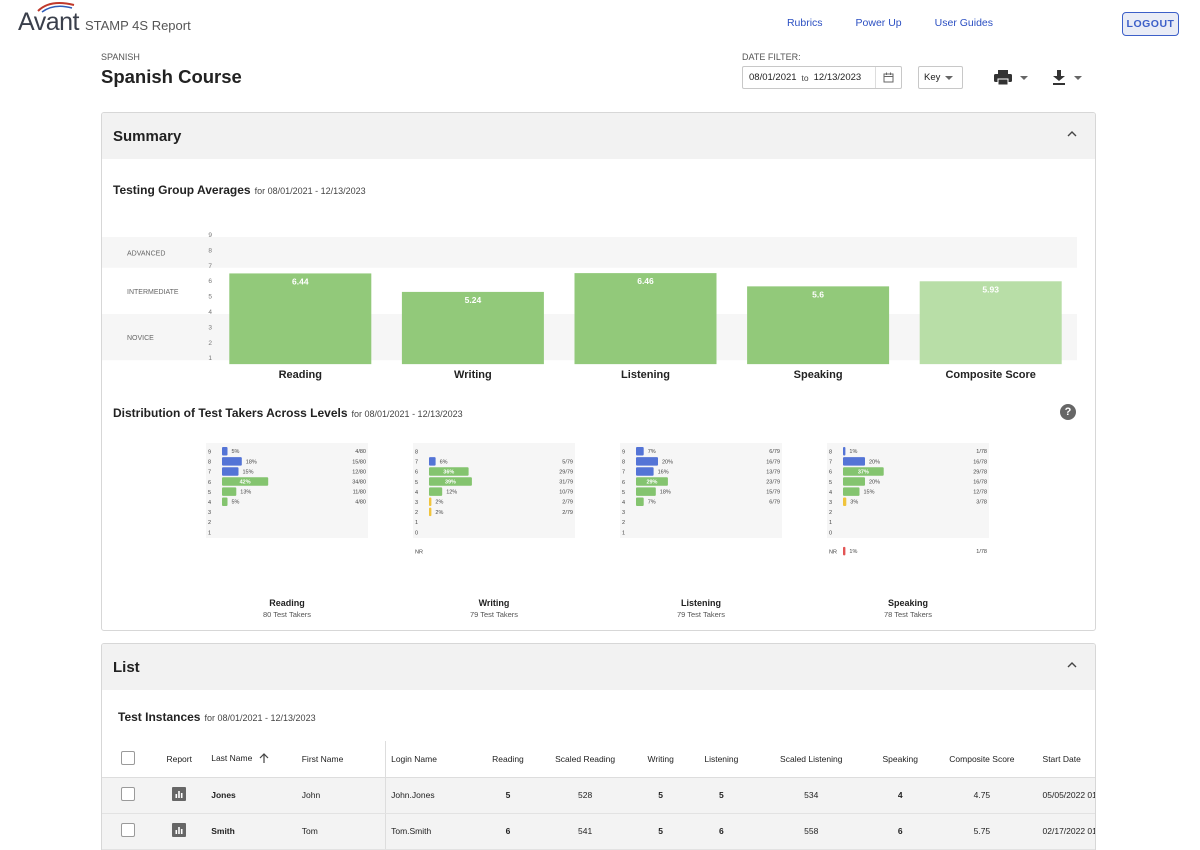  Describe the element at coordinates (981, 452) in the screenshot. I see `count-label: 1/78` at that location.